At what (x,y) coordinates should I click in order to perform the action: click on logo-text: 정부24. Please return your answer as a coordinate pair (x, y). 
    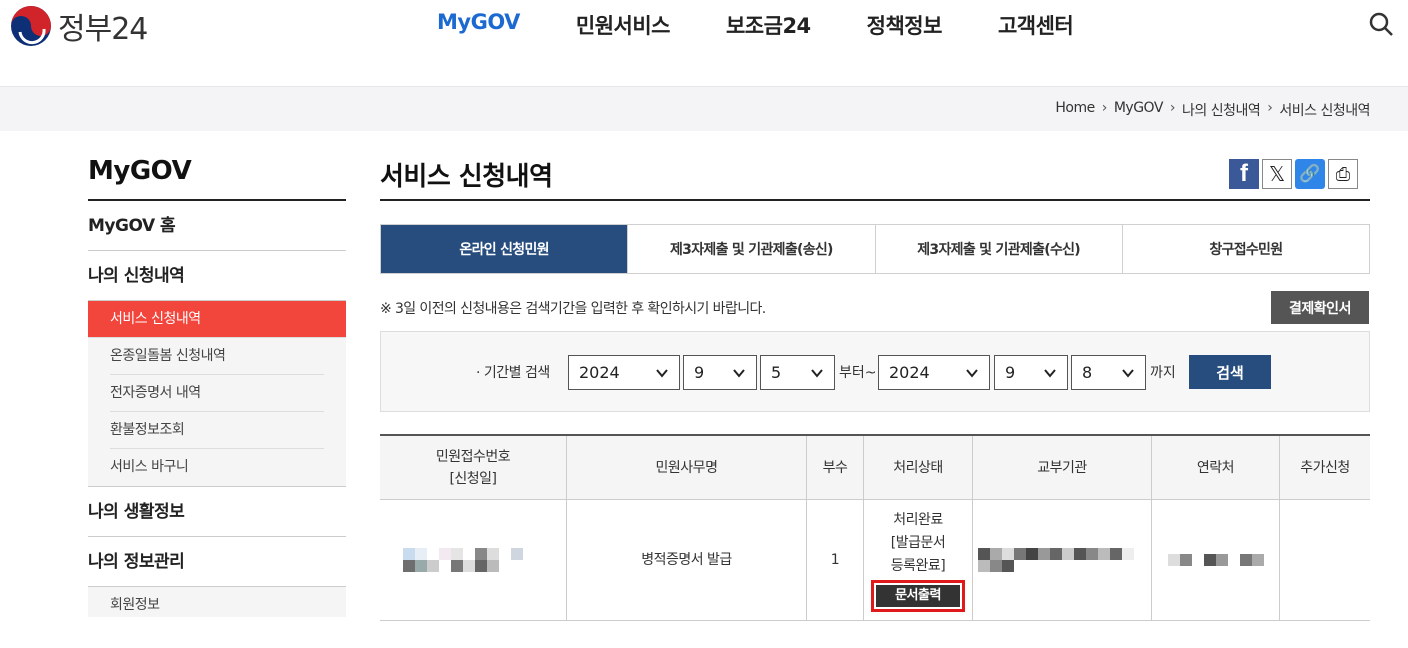
    Looking at the image, I should click on (103, 29).